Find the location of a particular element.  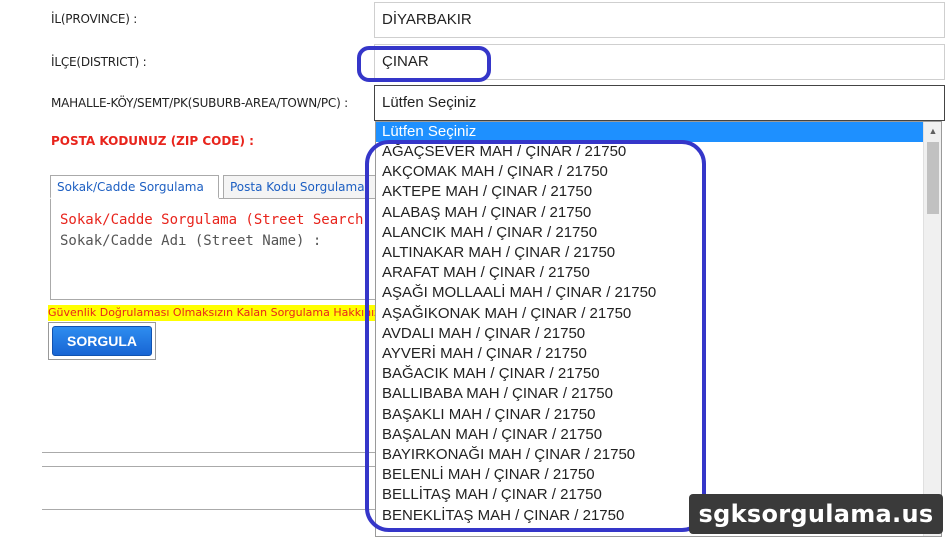

suburb-select: Lütfen Seçiniz is located at coordinates (659, 103).